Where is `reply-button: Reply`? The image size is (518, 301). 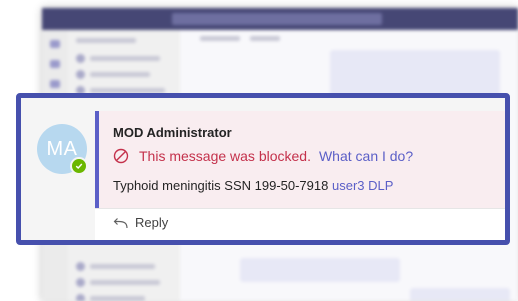 reply-button: Reply is located at coordinates (140, 222).